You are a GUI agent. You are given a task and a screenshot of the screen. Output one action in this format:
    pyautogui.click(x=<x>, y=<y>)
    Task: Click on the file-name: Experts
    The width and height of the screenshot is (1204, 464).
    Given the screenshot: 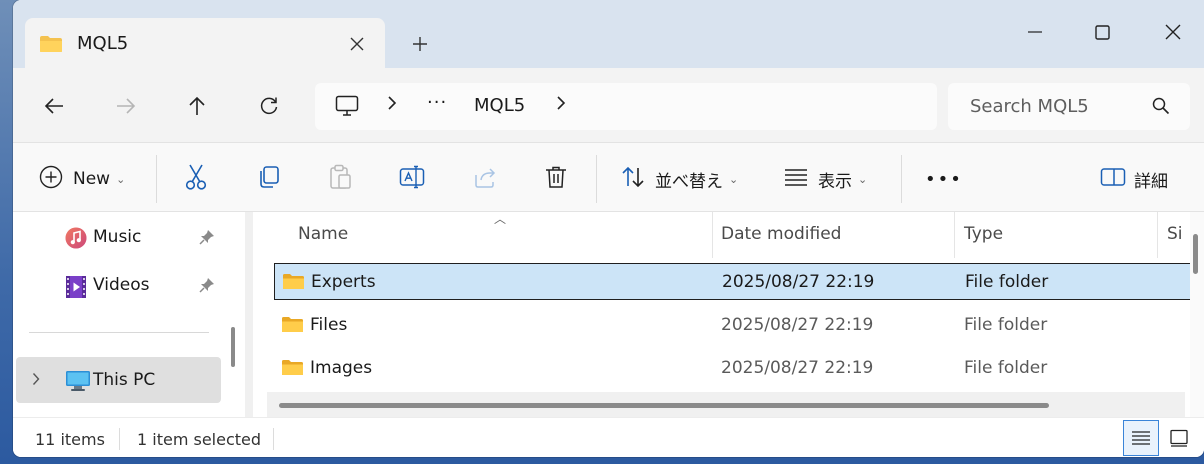 What is the action you would take?
    pyautogui.click(x=343, y=282)
    